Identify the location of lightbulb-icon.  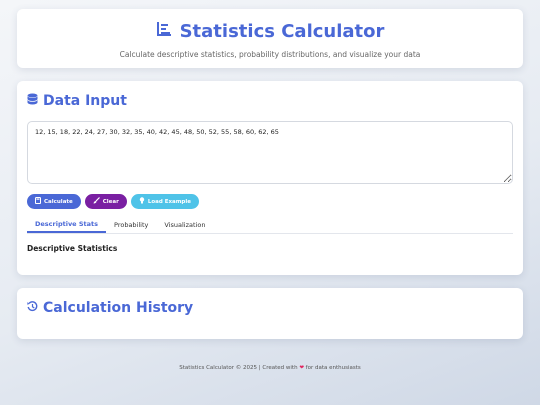
(142, 201).